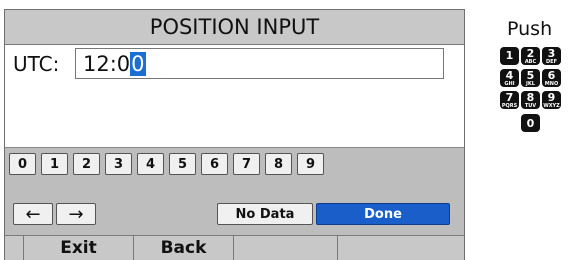 Image resolution: width=568 pixels, height=260 pixels. Describe the element at coordinates (509, 56) in the screenshot. I see `keypad-1-icon: 1` at that location.